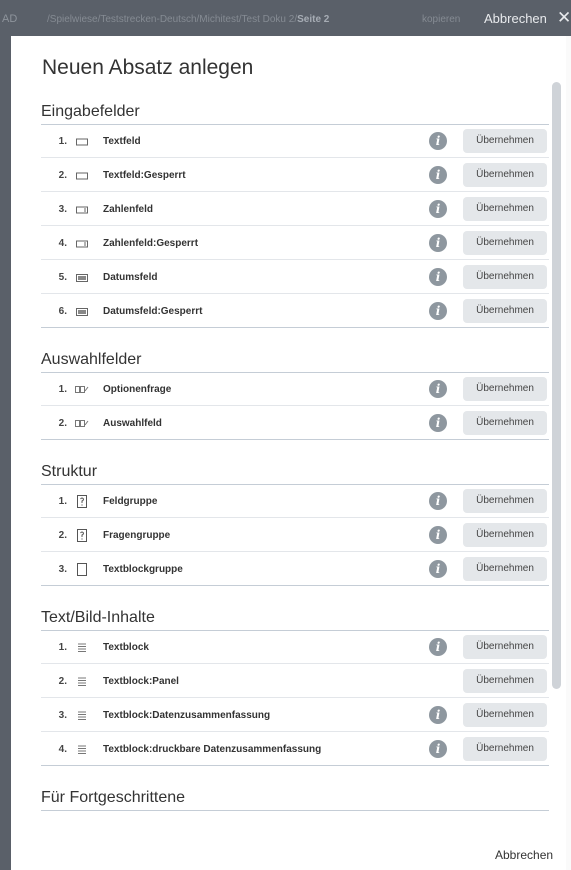 This screenshot has height=870, width=571. I want to click on dialog-title: Neuen Absatz anlegen, so click(148, 67).